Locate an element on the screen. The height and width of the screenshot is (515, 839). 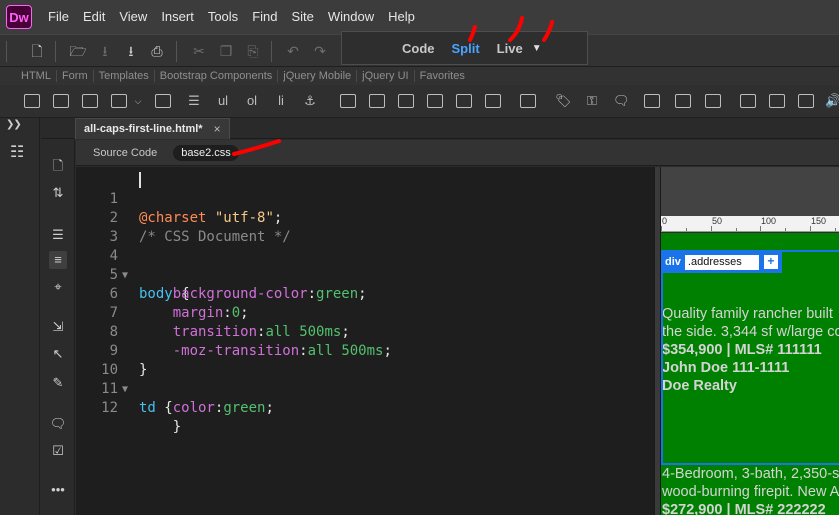
main-insert-icon is located at coordinates (406, 101).